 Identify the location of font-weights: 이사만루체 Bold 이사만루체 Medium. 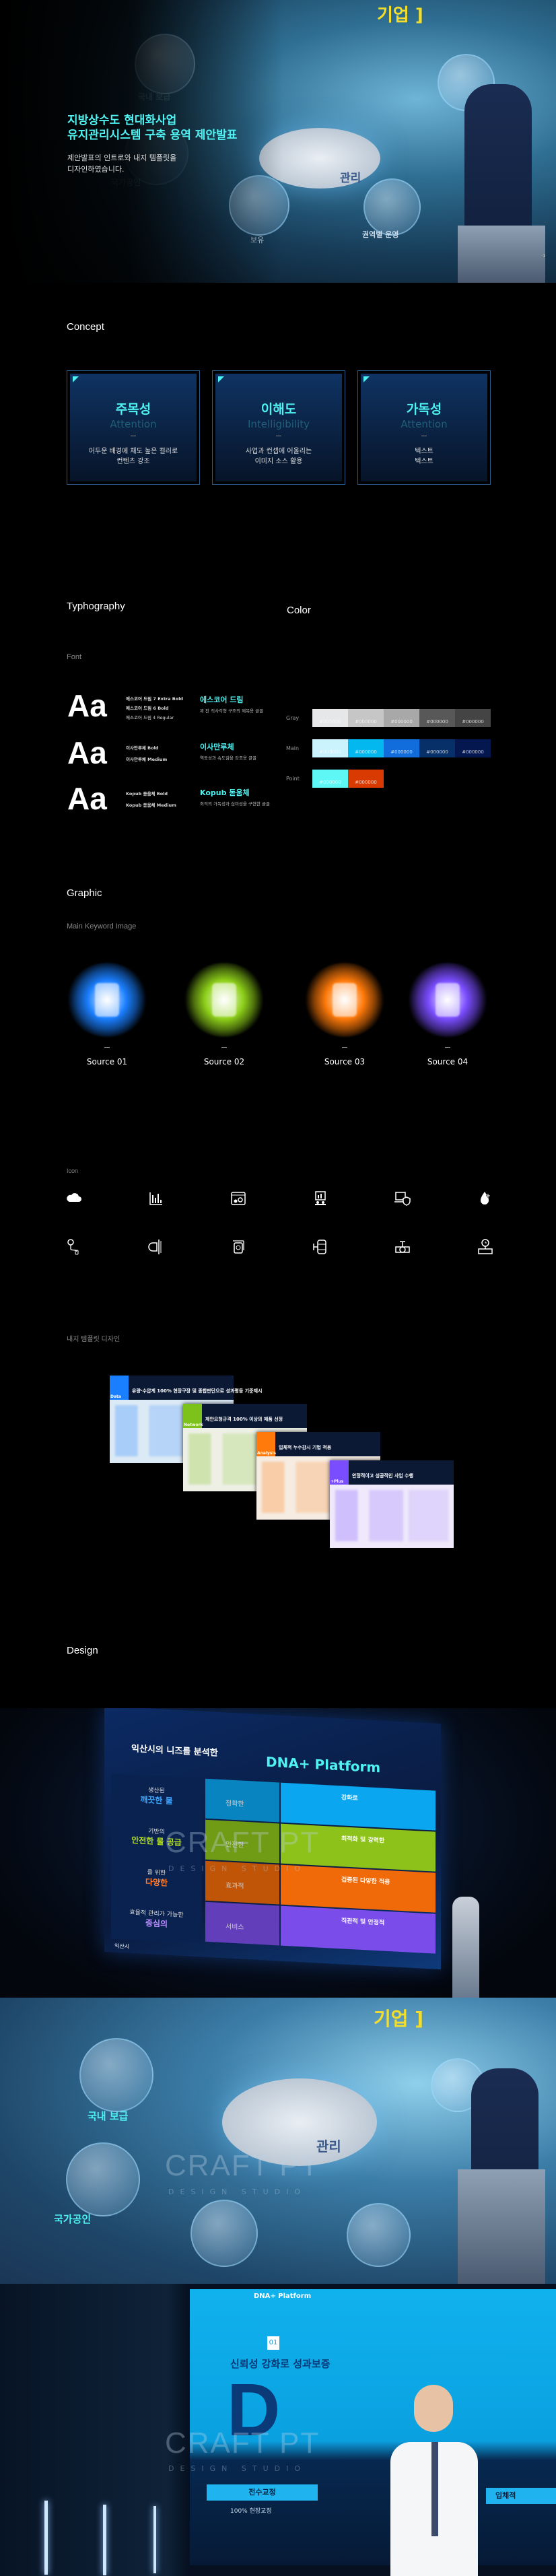
(146, 754).